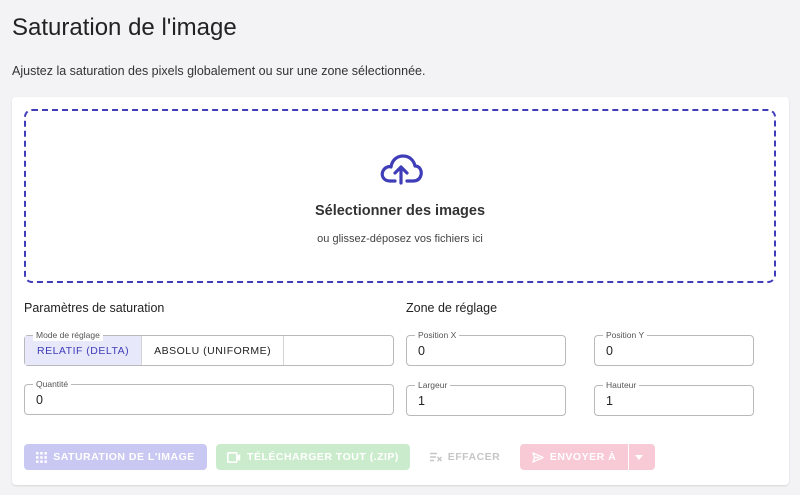 This screenshot has width=800, height=495. I want to click on saturation-section-title: Paramètres de saturation, so click(94, 308).